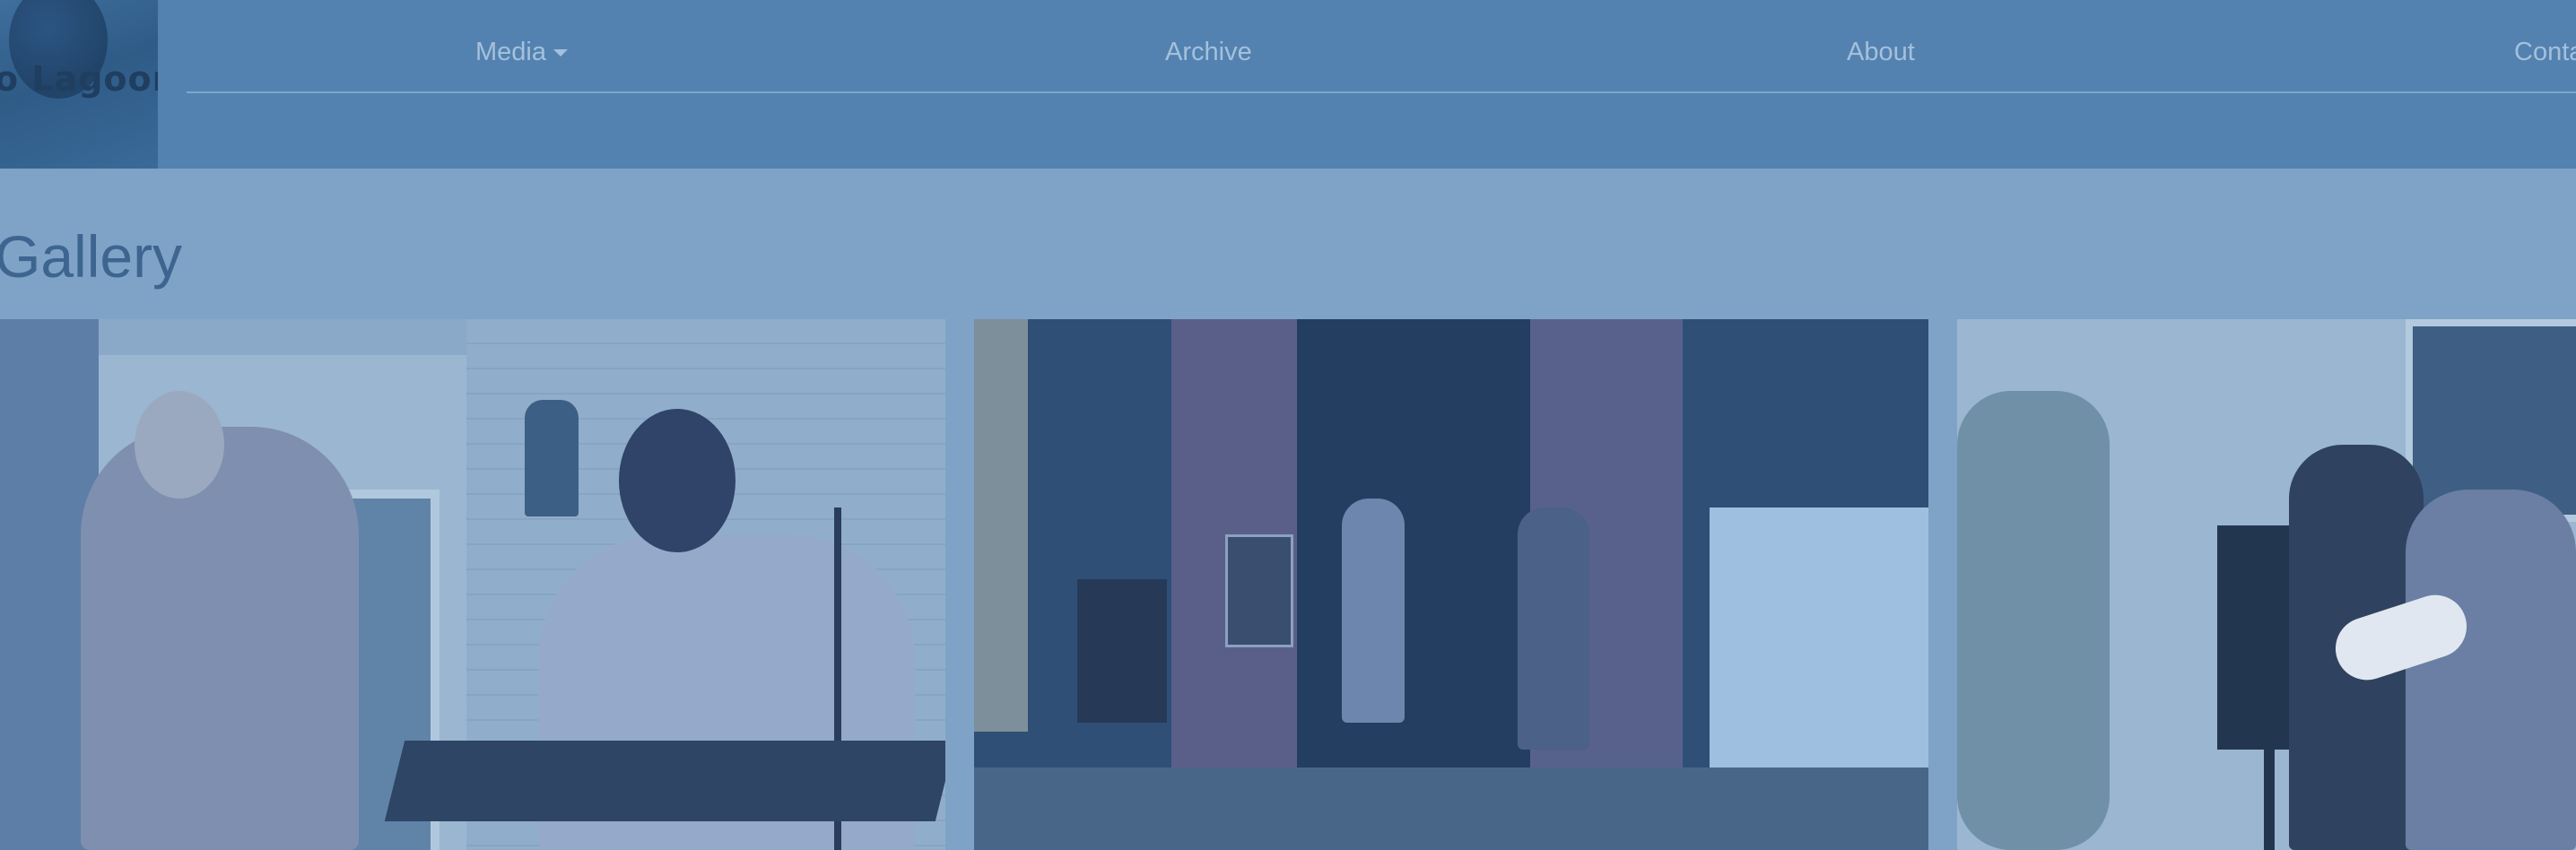 This screenshot has width=2576, height=850. Describe the element at coordinates (2033, 620) in the screenshot. I see `photo-bush` at that location.